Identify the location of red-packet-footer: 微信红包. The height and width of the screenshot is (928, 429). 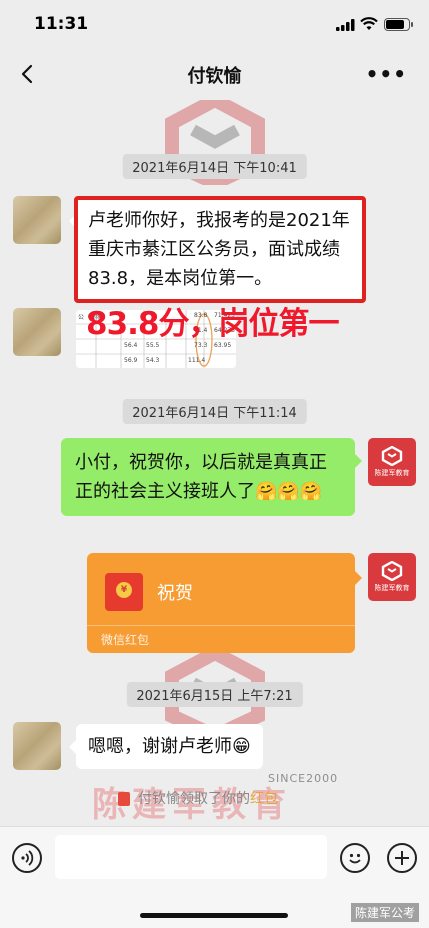
(125, 640).